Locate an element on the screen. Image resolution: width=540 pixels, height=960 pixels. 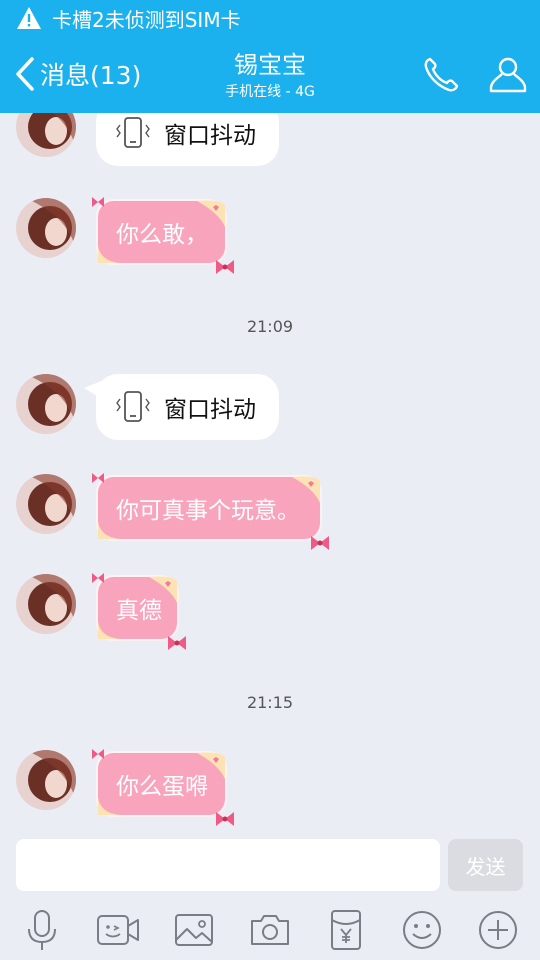
bubble-tail is located at coordinates (94, 390).